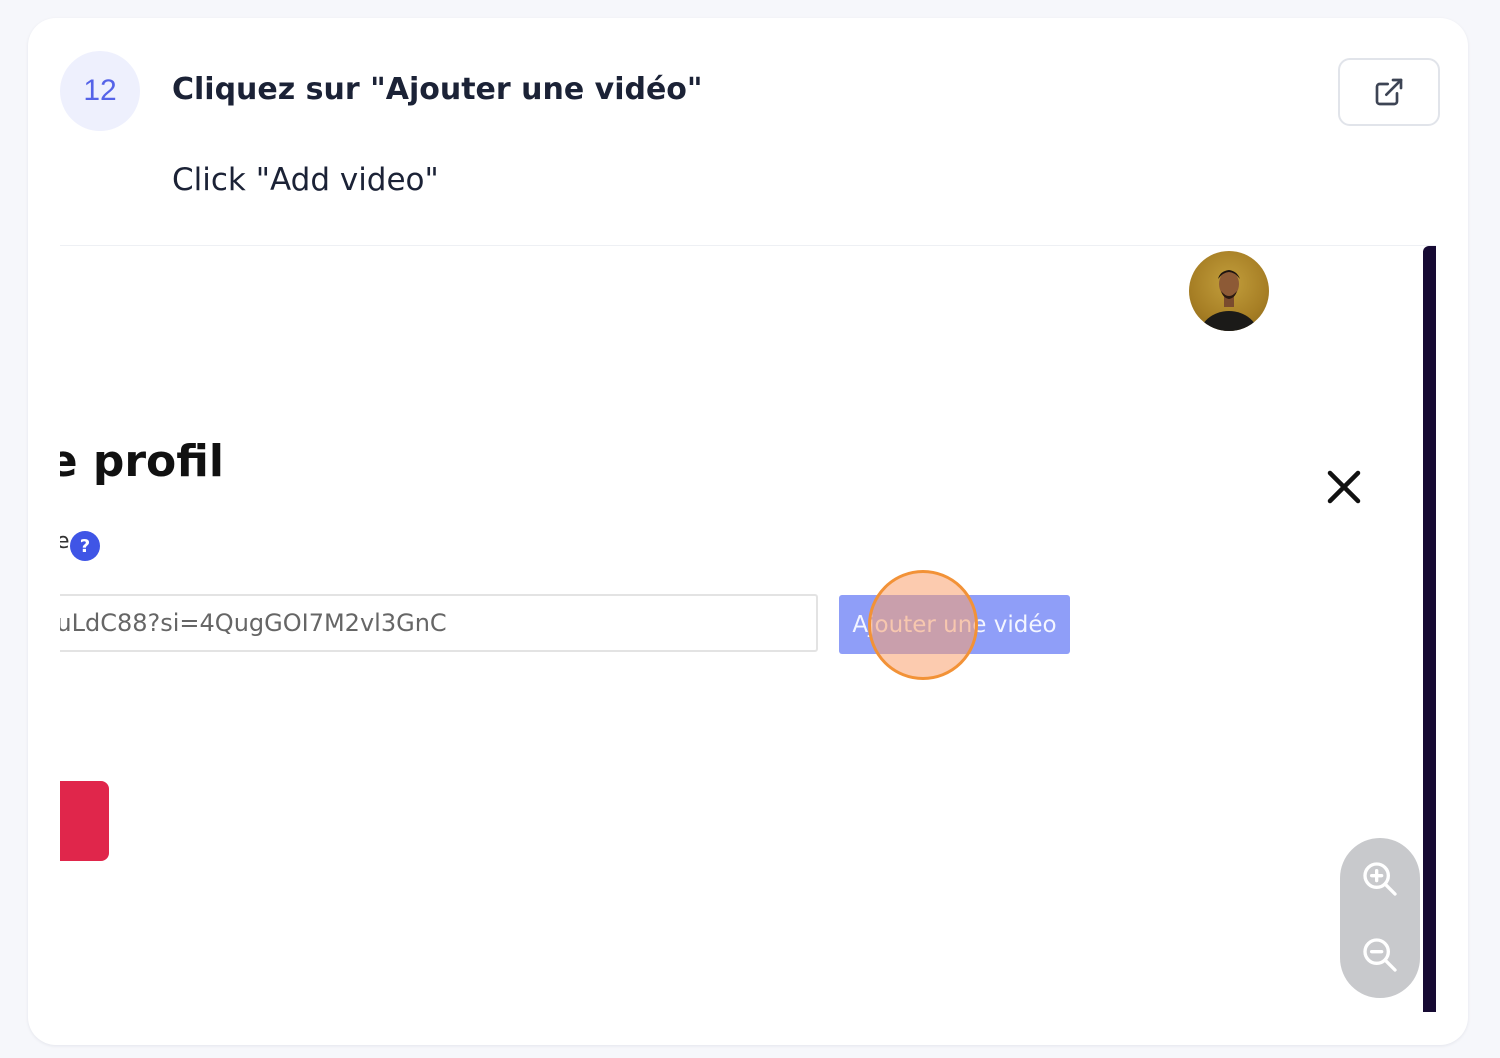 The width and height of the screenshot is (1500, 1058). Describe the element at coordinates (1429, 629) in the screenshot. I see `screenshot-sidebar-edge` at that location.